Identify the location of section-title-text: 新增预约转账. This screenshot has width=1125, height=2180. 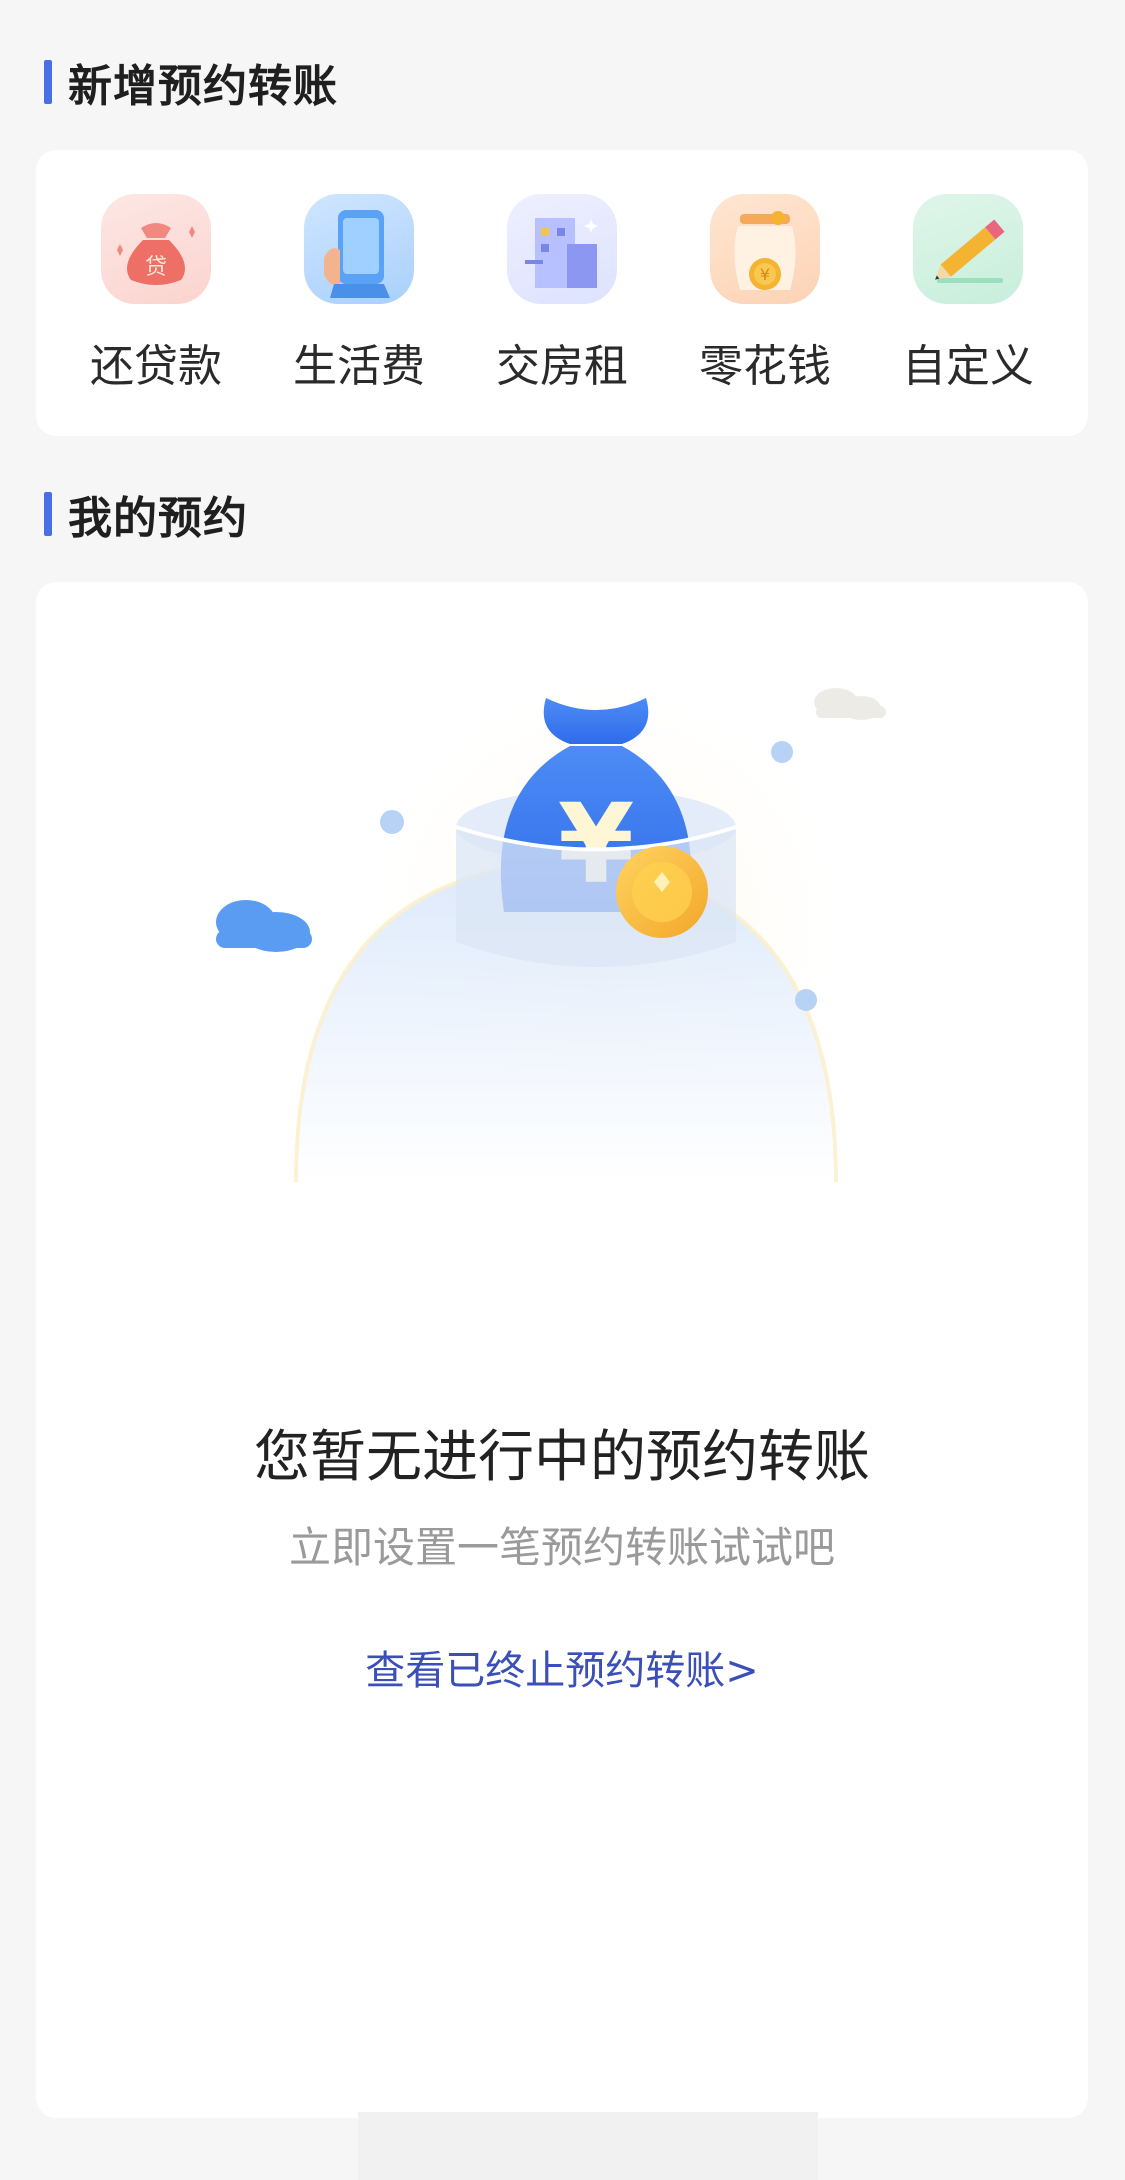
(203, 86).